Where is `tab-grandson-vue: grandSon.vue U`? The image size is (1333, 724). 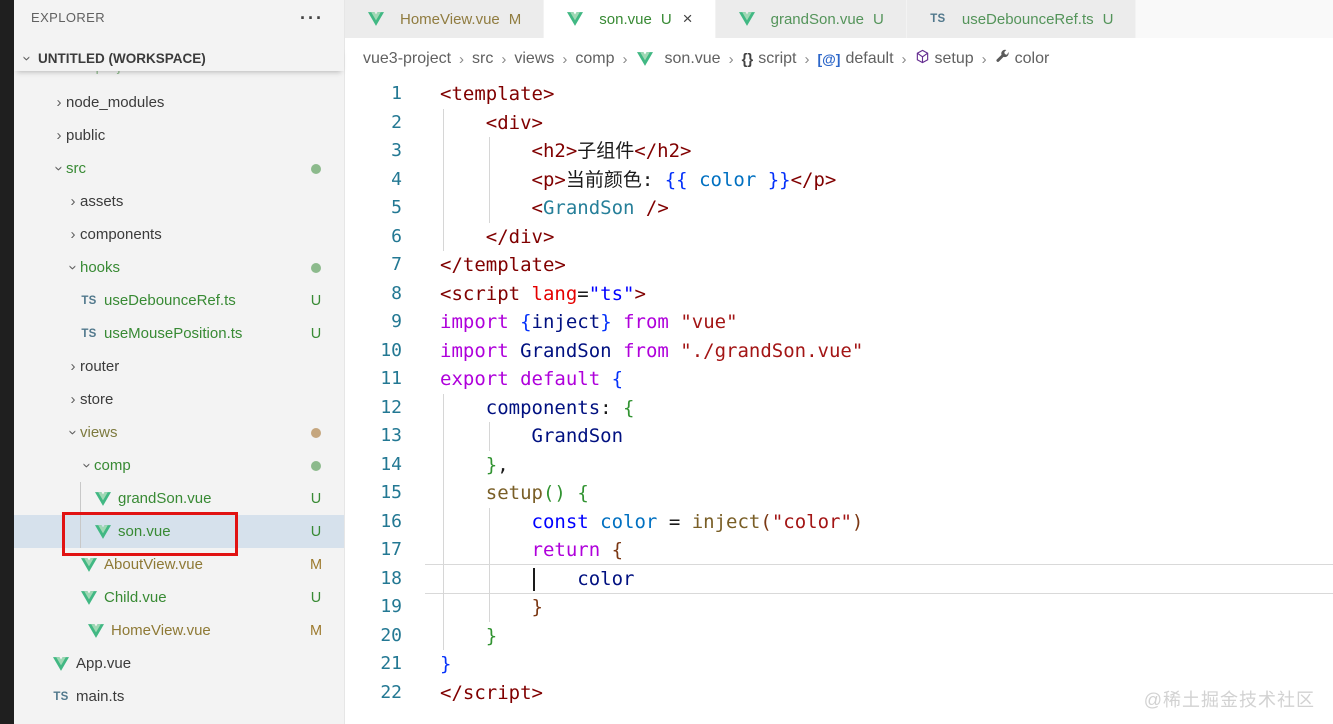 tab-grandson-vue: grandSon.vue U is located at coordinates (811, 19).